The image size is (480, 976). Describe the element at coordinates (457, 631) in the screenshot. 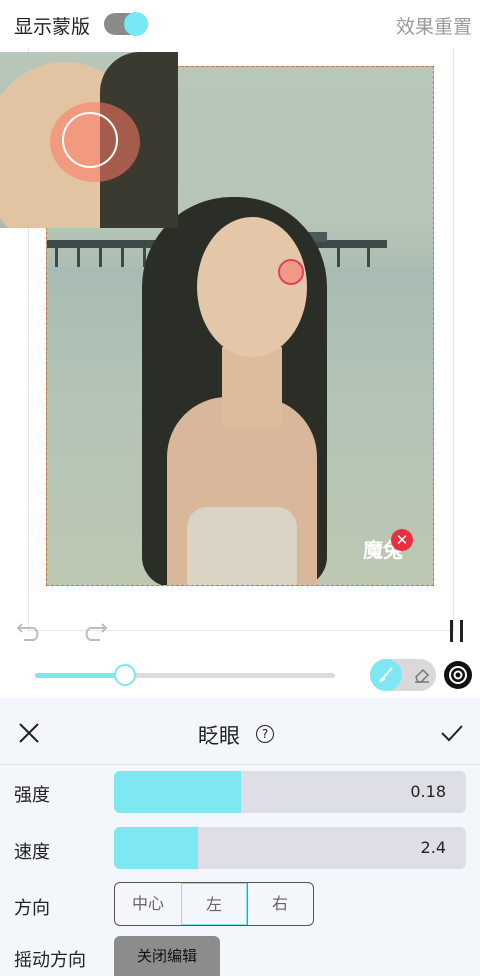

I see `pause-icon` at that location.